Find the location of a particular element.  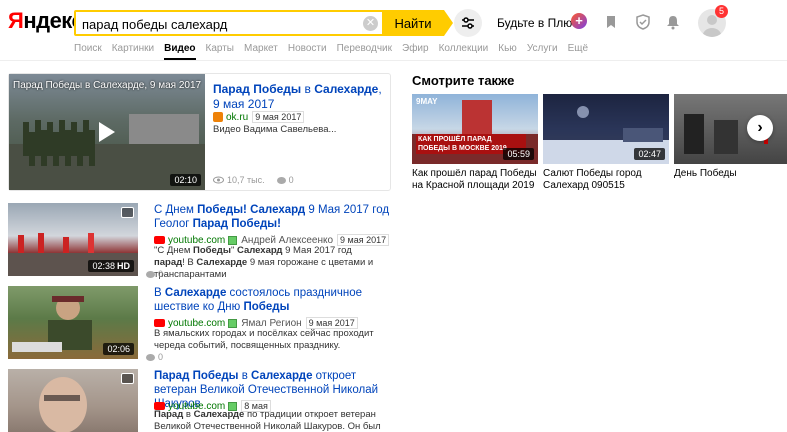

search-button-arrow is located at coordinates (448, 23).